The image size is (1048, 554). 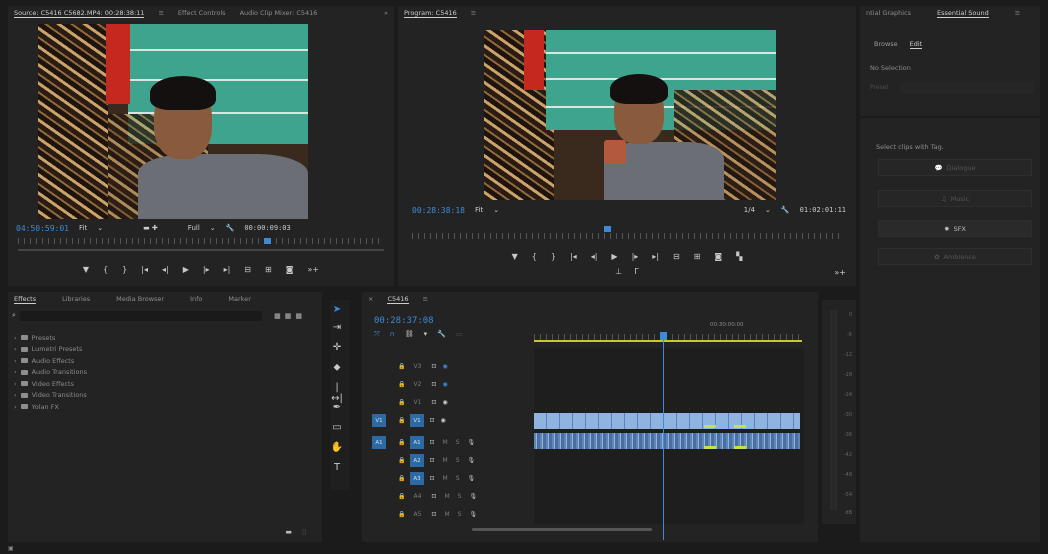 What do you see at coordinates (83, 228) in the screenshot?
I see `source-zoom-select: Fit` at bounding box center [83, 228].